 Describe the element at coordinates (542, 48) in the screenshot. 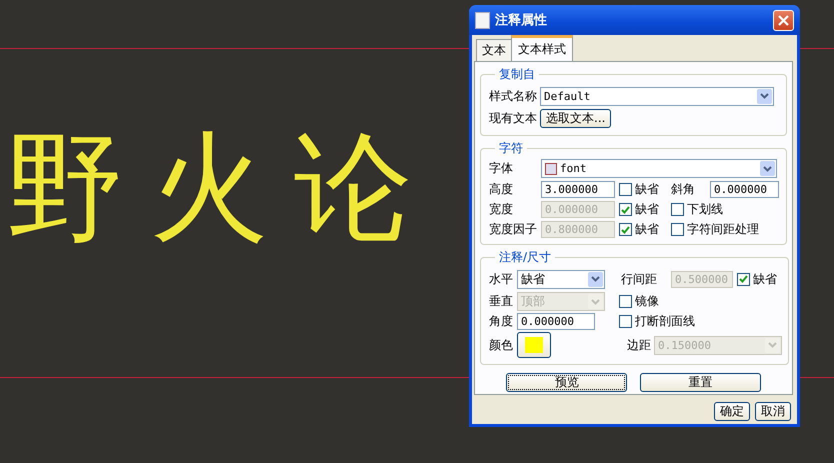

I see `tab: 文本样式` at that location.